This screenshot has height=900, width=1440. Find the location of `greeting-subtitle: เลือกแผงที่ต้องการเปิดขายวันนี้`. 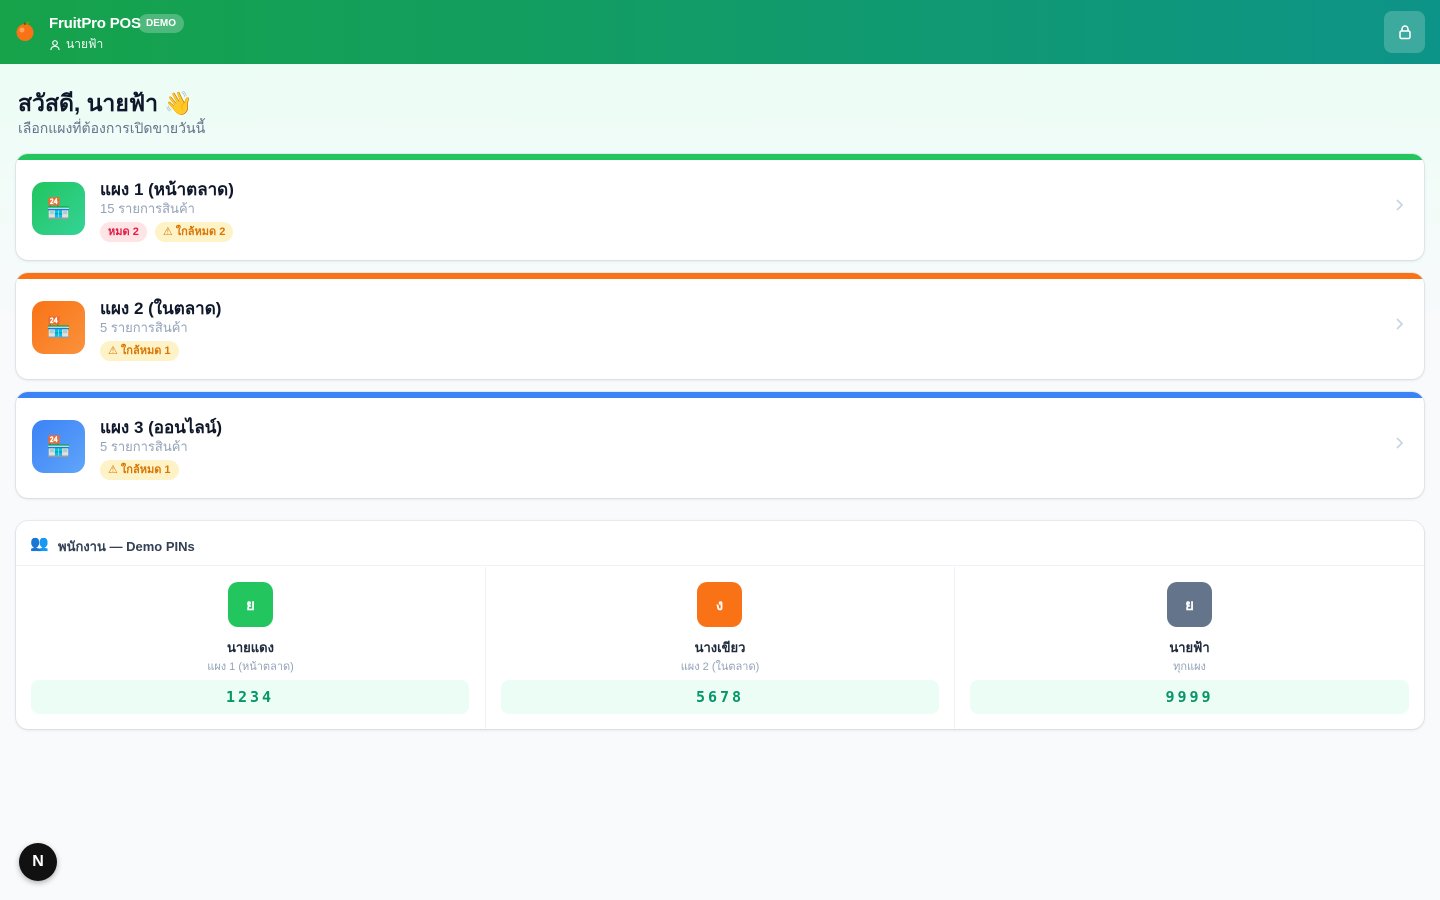

greeting-subtitle: เลือกแผงที่ต้องการเปิดขายวันนี้ is located at coordinates (112, 128).